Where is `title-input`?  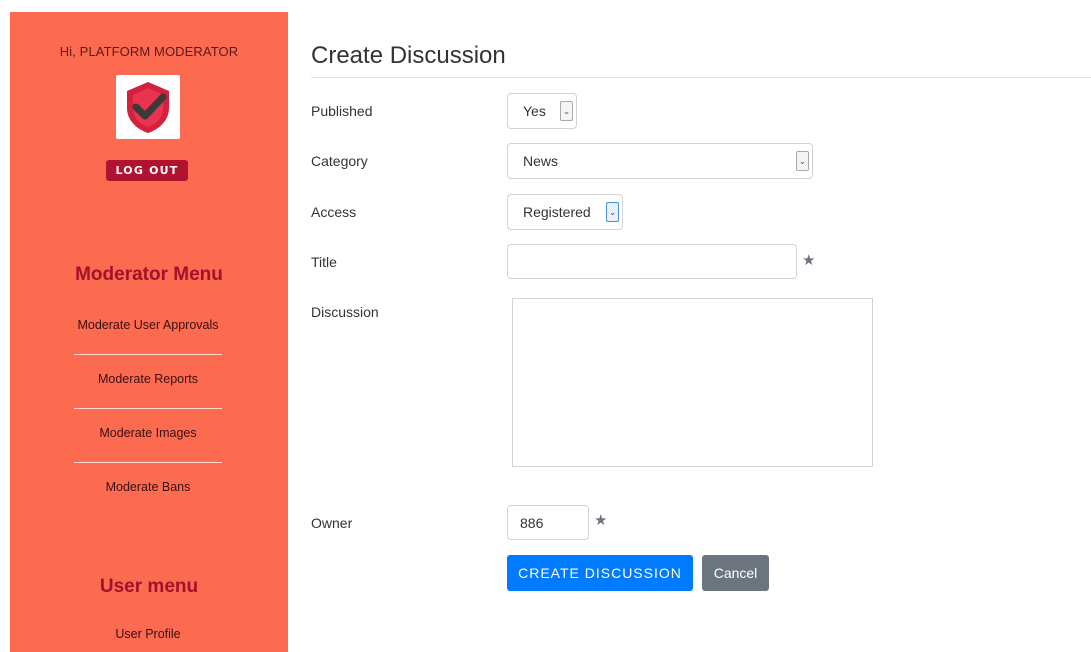 title-input is located at coordinates (652, 261).